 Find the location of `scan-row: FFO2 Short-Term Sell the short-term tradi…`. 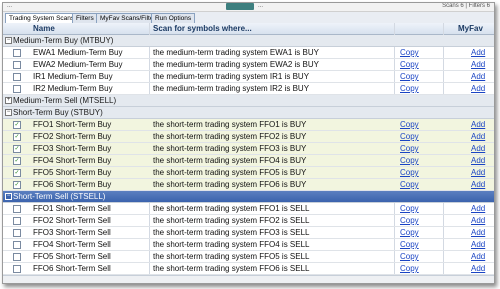

scan-row: FFO2 Short-Term Sell the short-term tradi… is located at coordinates (248, 221).